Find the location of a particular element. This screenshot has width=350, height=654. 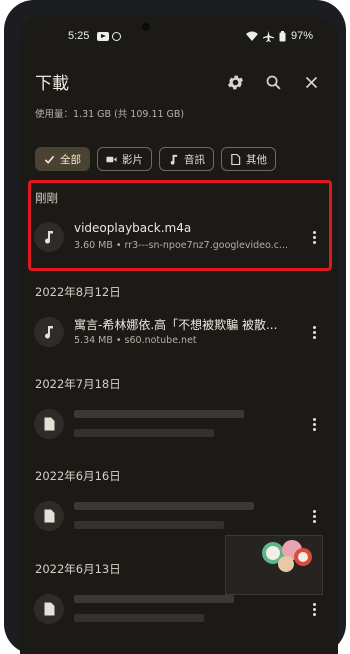

app-bar: 下載 is located at coordinates (179, 82).